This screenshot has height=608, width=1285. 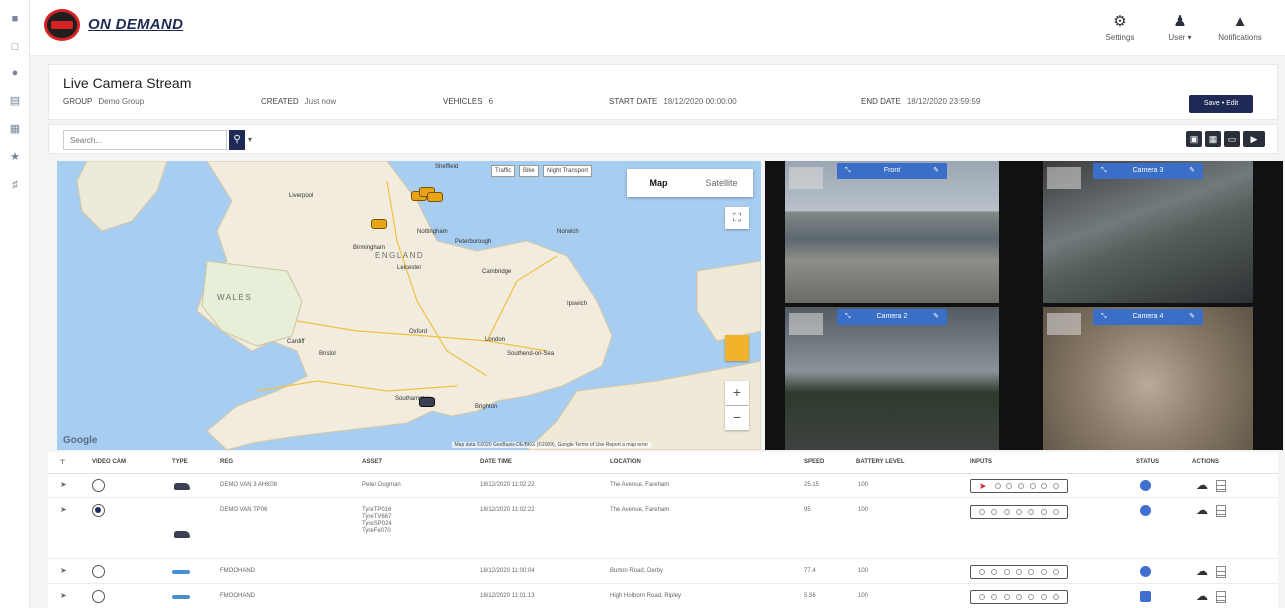 What do you see at coordinates (737, 348) in the screenshot?
I see `pegman-icon: ♟` at bounding box center [737, 348].